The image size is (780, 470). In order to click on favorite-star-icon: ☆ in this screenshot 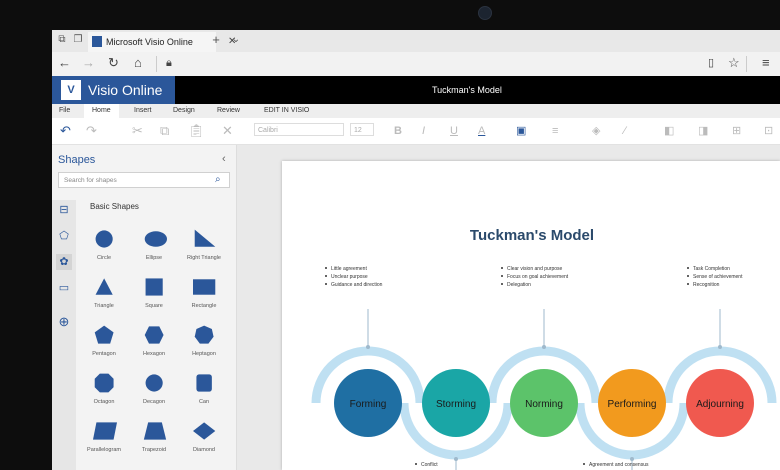, I will do `click(734, 63)`.